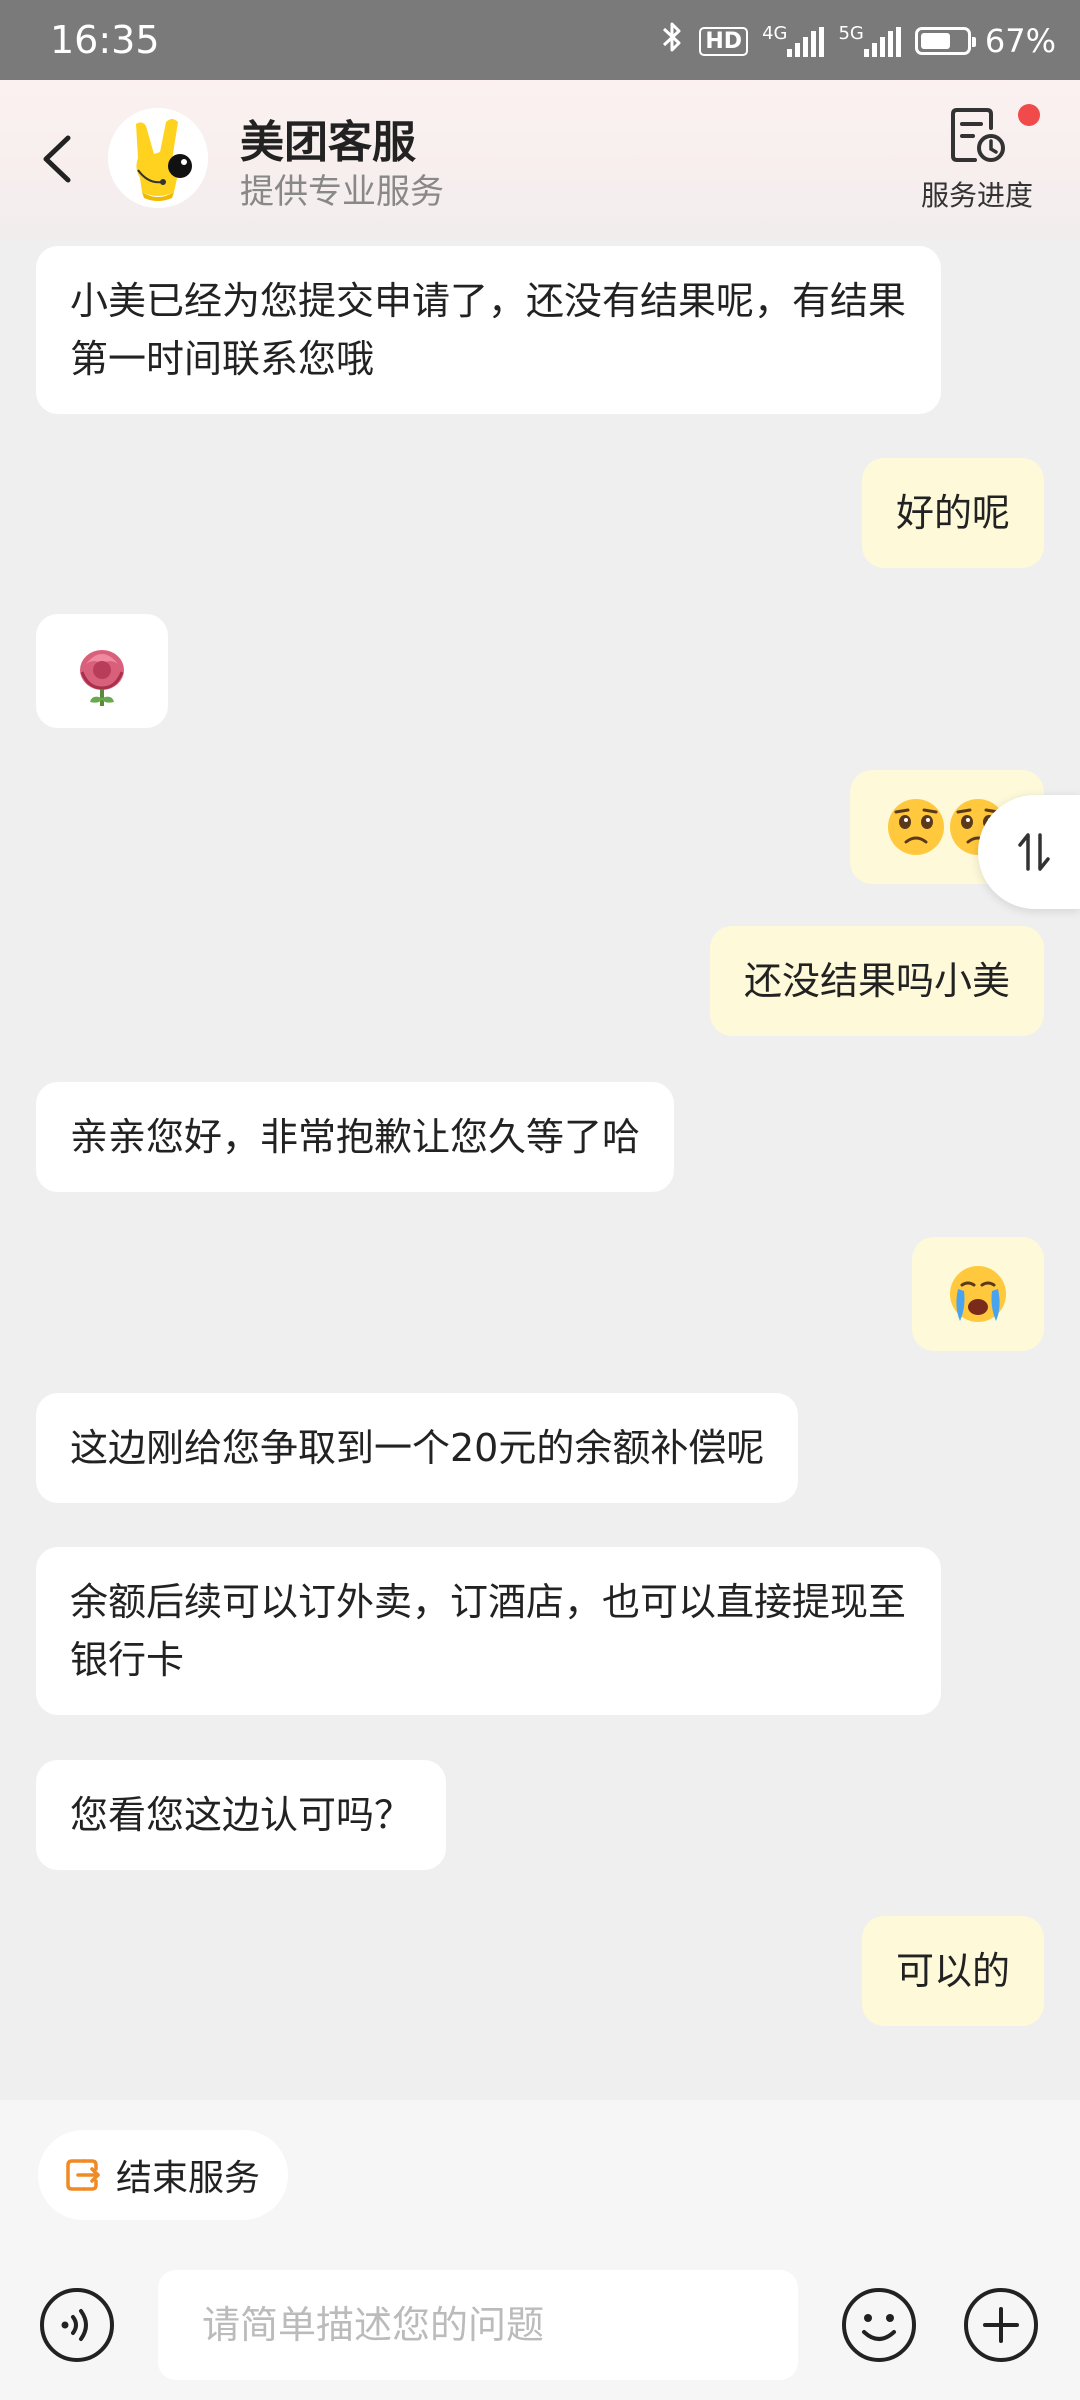 The image size is (1080, 2400). I want to click on user-message: 还没结果吗小美, so click(876, 981).